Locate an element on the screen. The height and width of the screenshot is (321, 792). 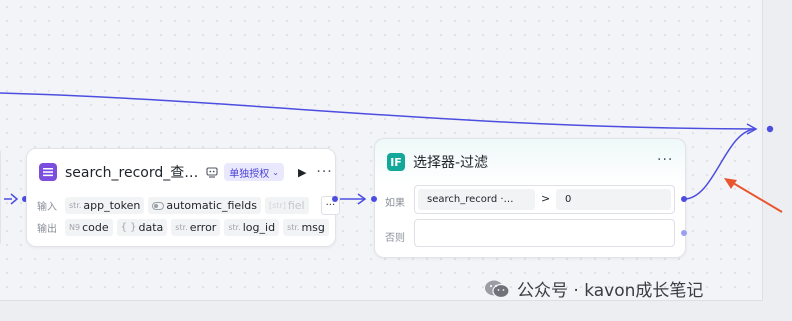
run-icon: ▶ is located at coordinates (302, 172).